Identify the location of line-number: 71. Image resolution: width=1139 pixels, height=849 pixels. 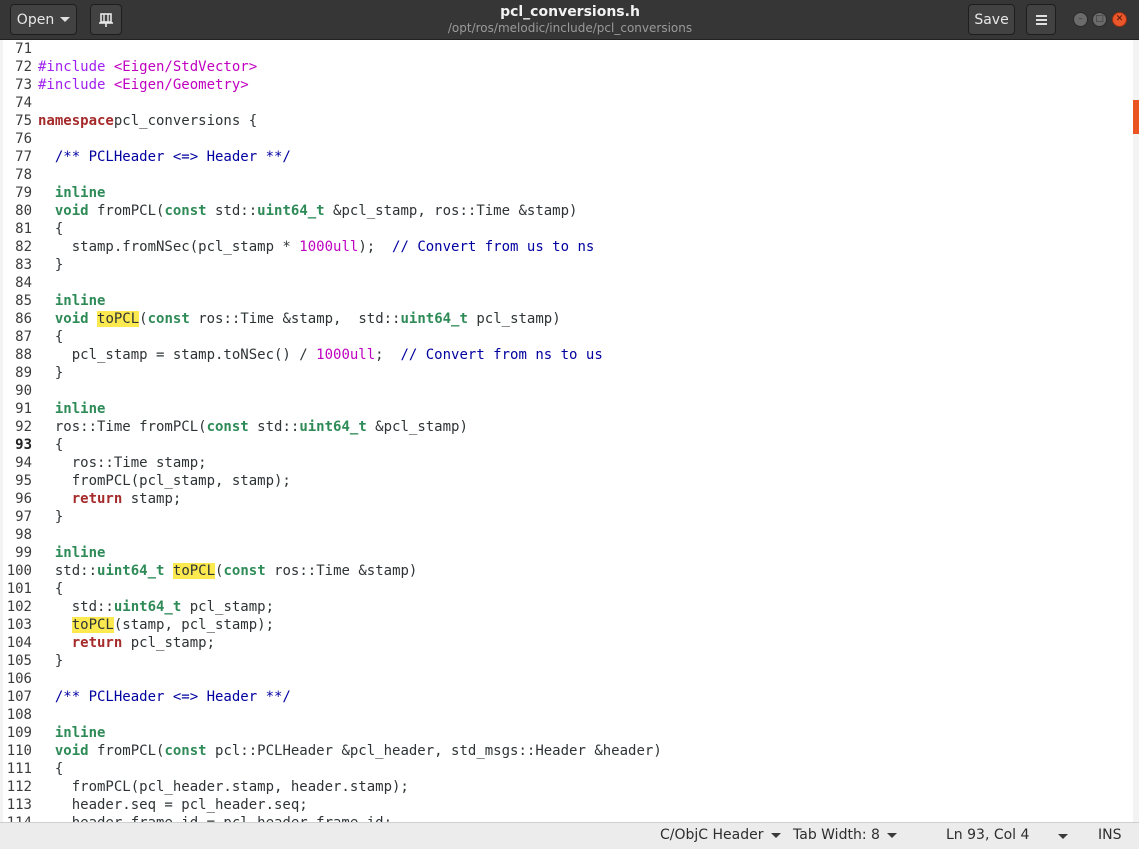
(23, 49).